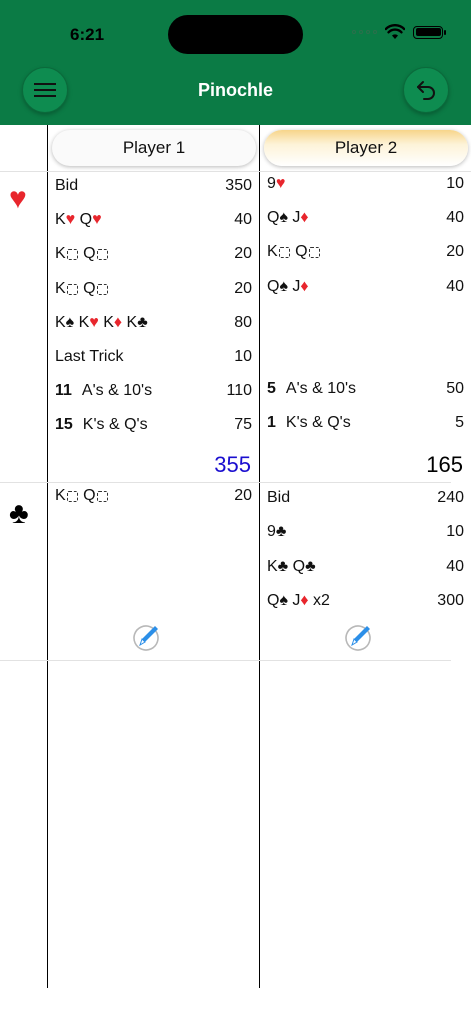 The height and width of the screenshot is (1024, 471). I want to click on battery-icon, so click(429, 32).